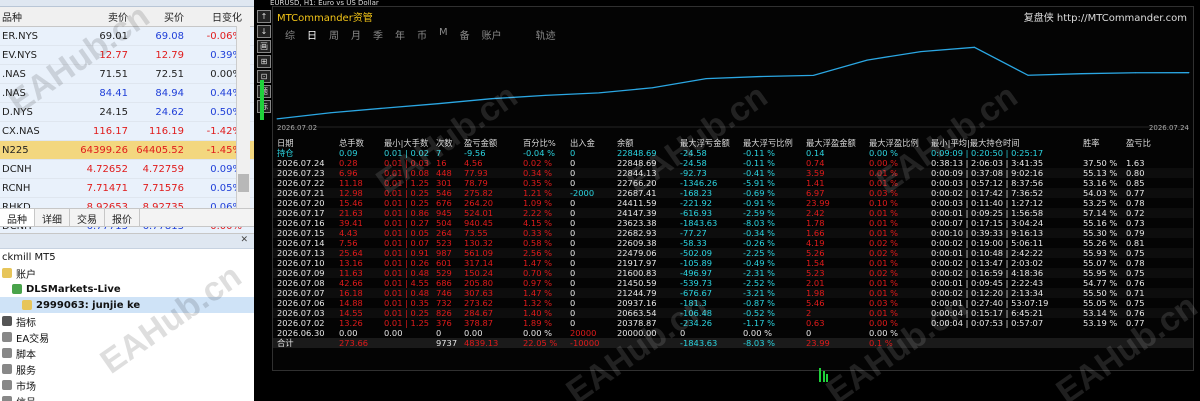 This screenshot has width=1200, height=401. Describe the element at coordinates (264, 46) in the screenshot. I see `toolbar-icon: 画` at that location.